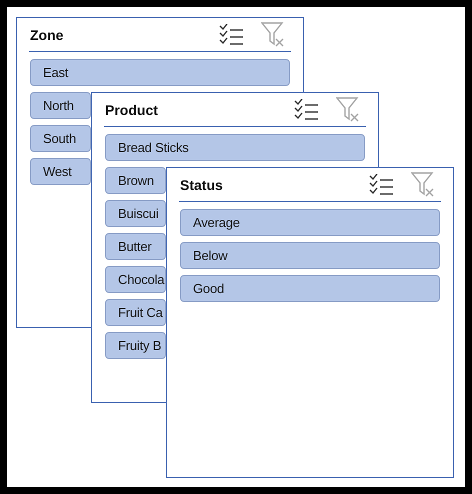 Image resolution: width=472 pixels, height=494 pixels. I want to click on slicer-item: Brown, so click(135, 180).